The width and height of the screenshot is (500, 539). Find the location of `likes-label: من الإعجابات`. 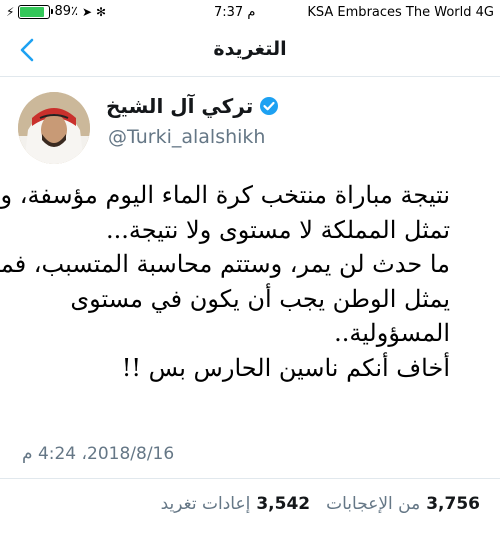

likes-label: من الإعجابات is located at coordinates (373, 504).